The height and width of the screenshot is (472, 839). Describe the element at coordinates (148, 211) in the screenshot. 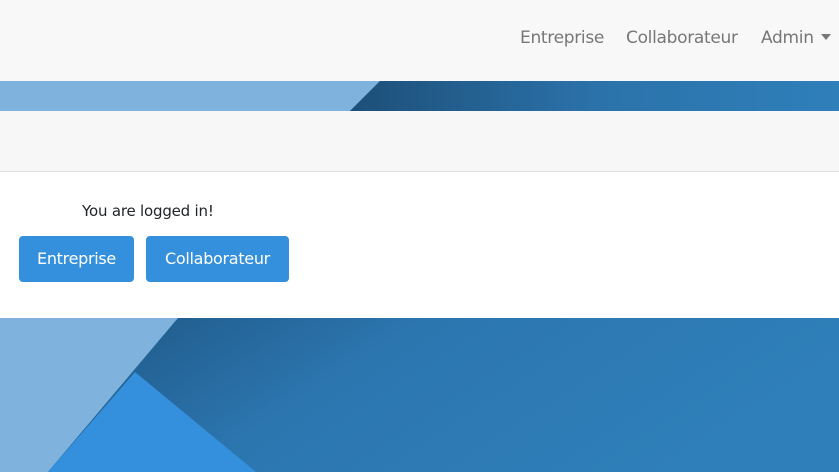

I see `login-status-message: You are logged in!` at that location.